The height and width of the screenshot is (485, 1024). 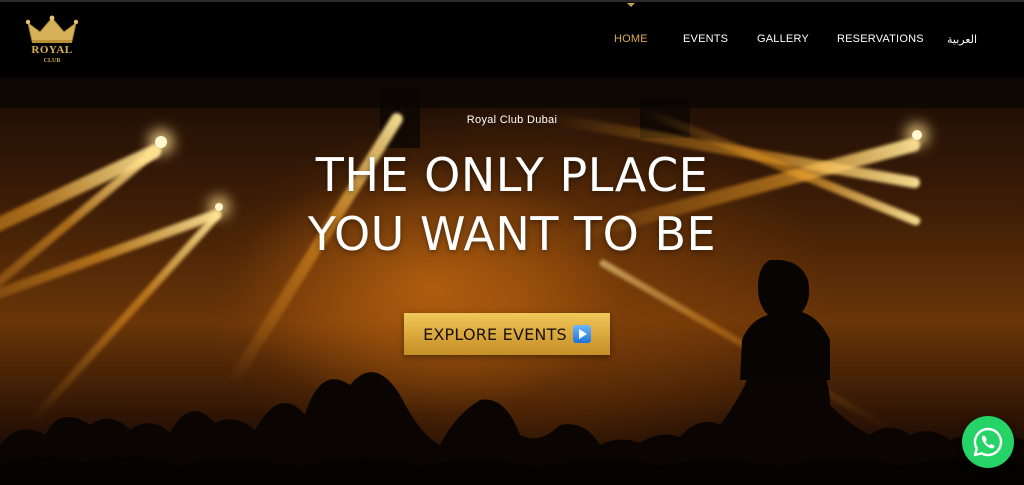 I want to click on nav-home: HOME, so click(x=631, y=39).